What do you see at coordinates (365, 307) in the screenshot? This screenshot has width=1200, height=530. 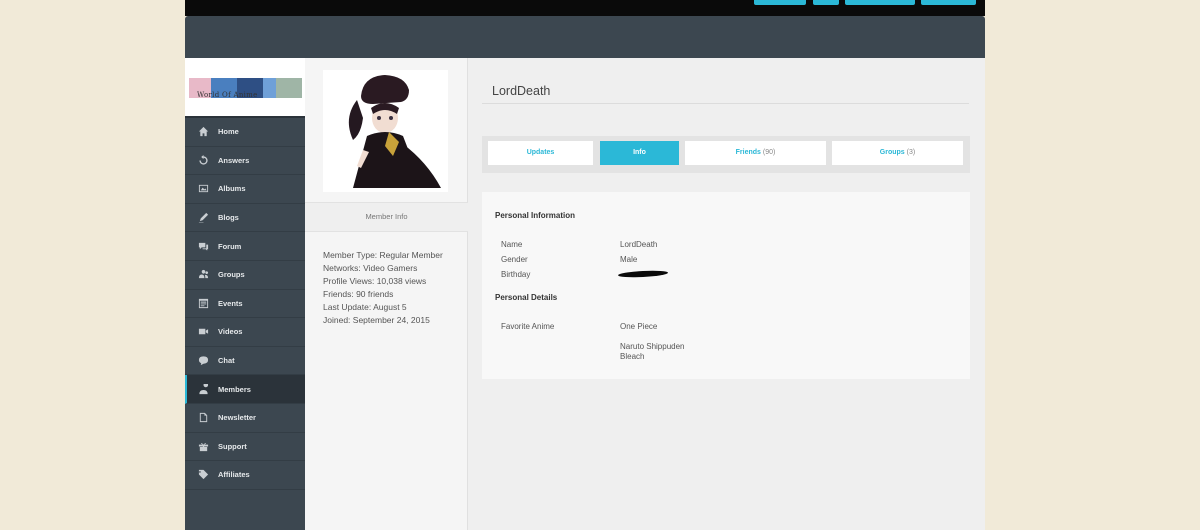 I see `last-update: Last Update: August 5` at bounding box center [365, 307].